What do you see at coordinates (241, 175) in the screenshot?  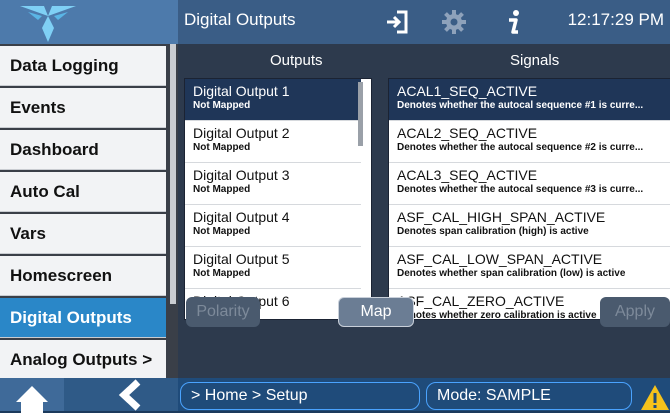 I see `output-name: Digital Output 3` at bounding box center [241, 175].